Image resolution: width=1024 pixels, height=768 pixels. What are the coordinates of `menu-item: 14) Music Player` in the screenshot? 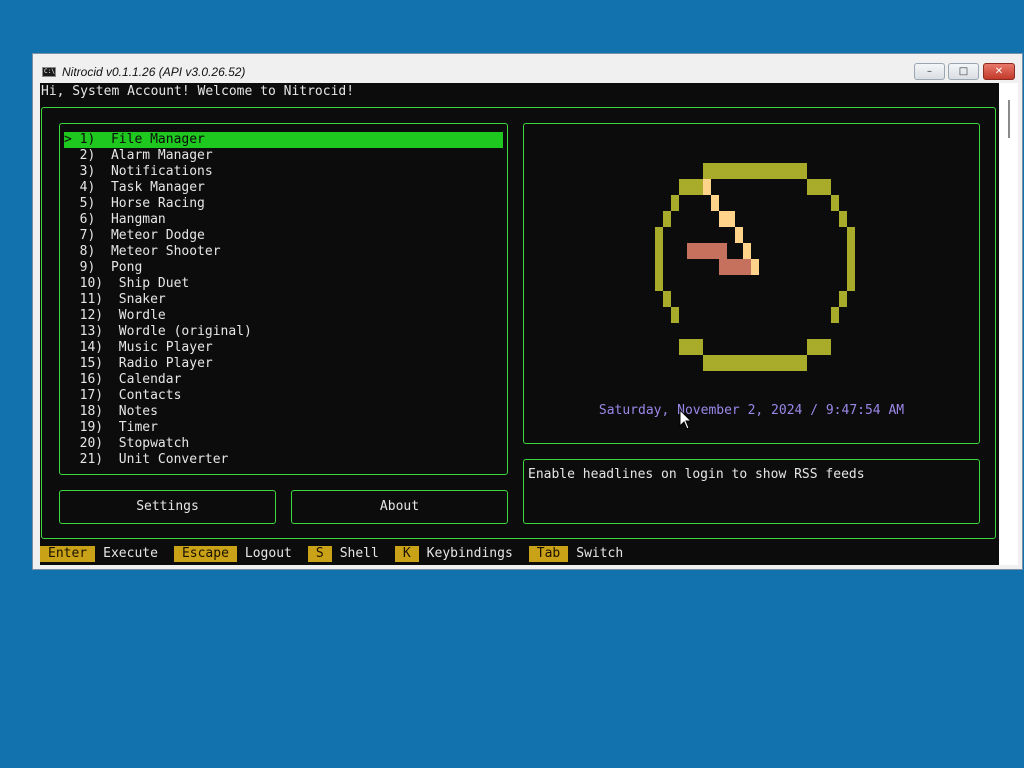 It's located at (283, 348).